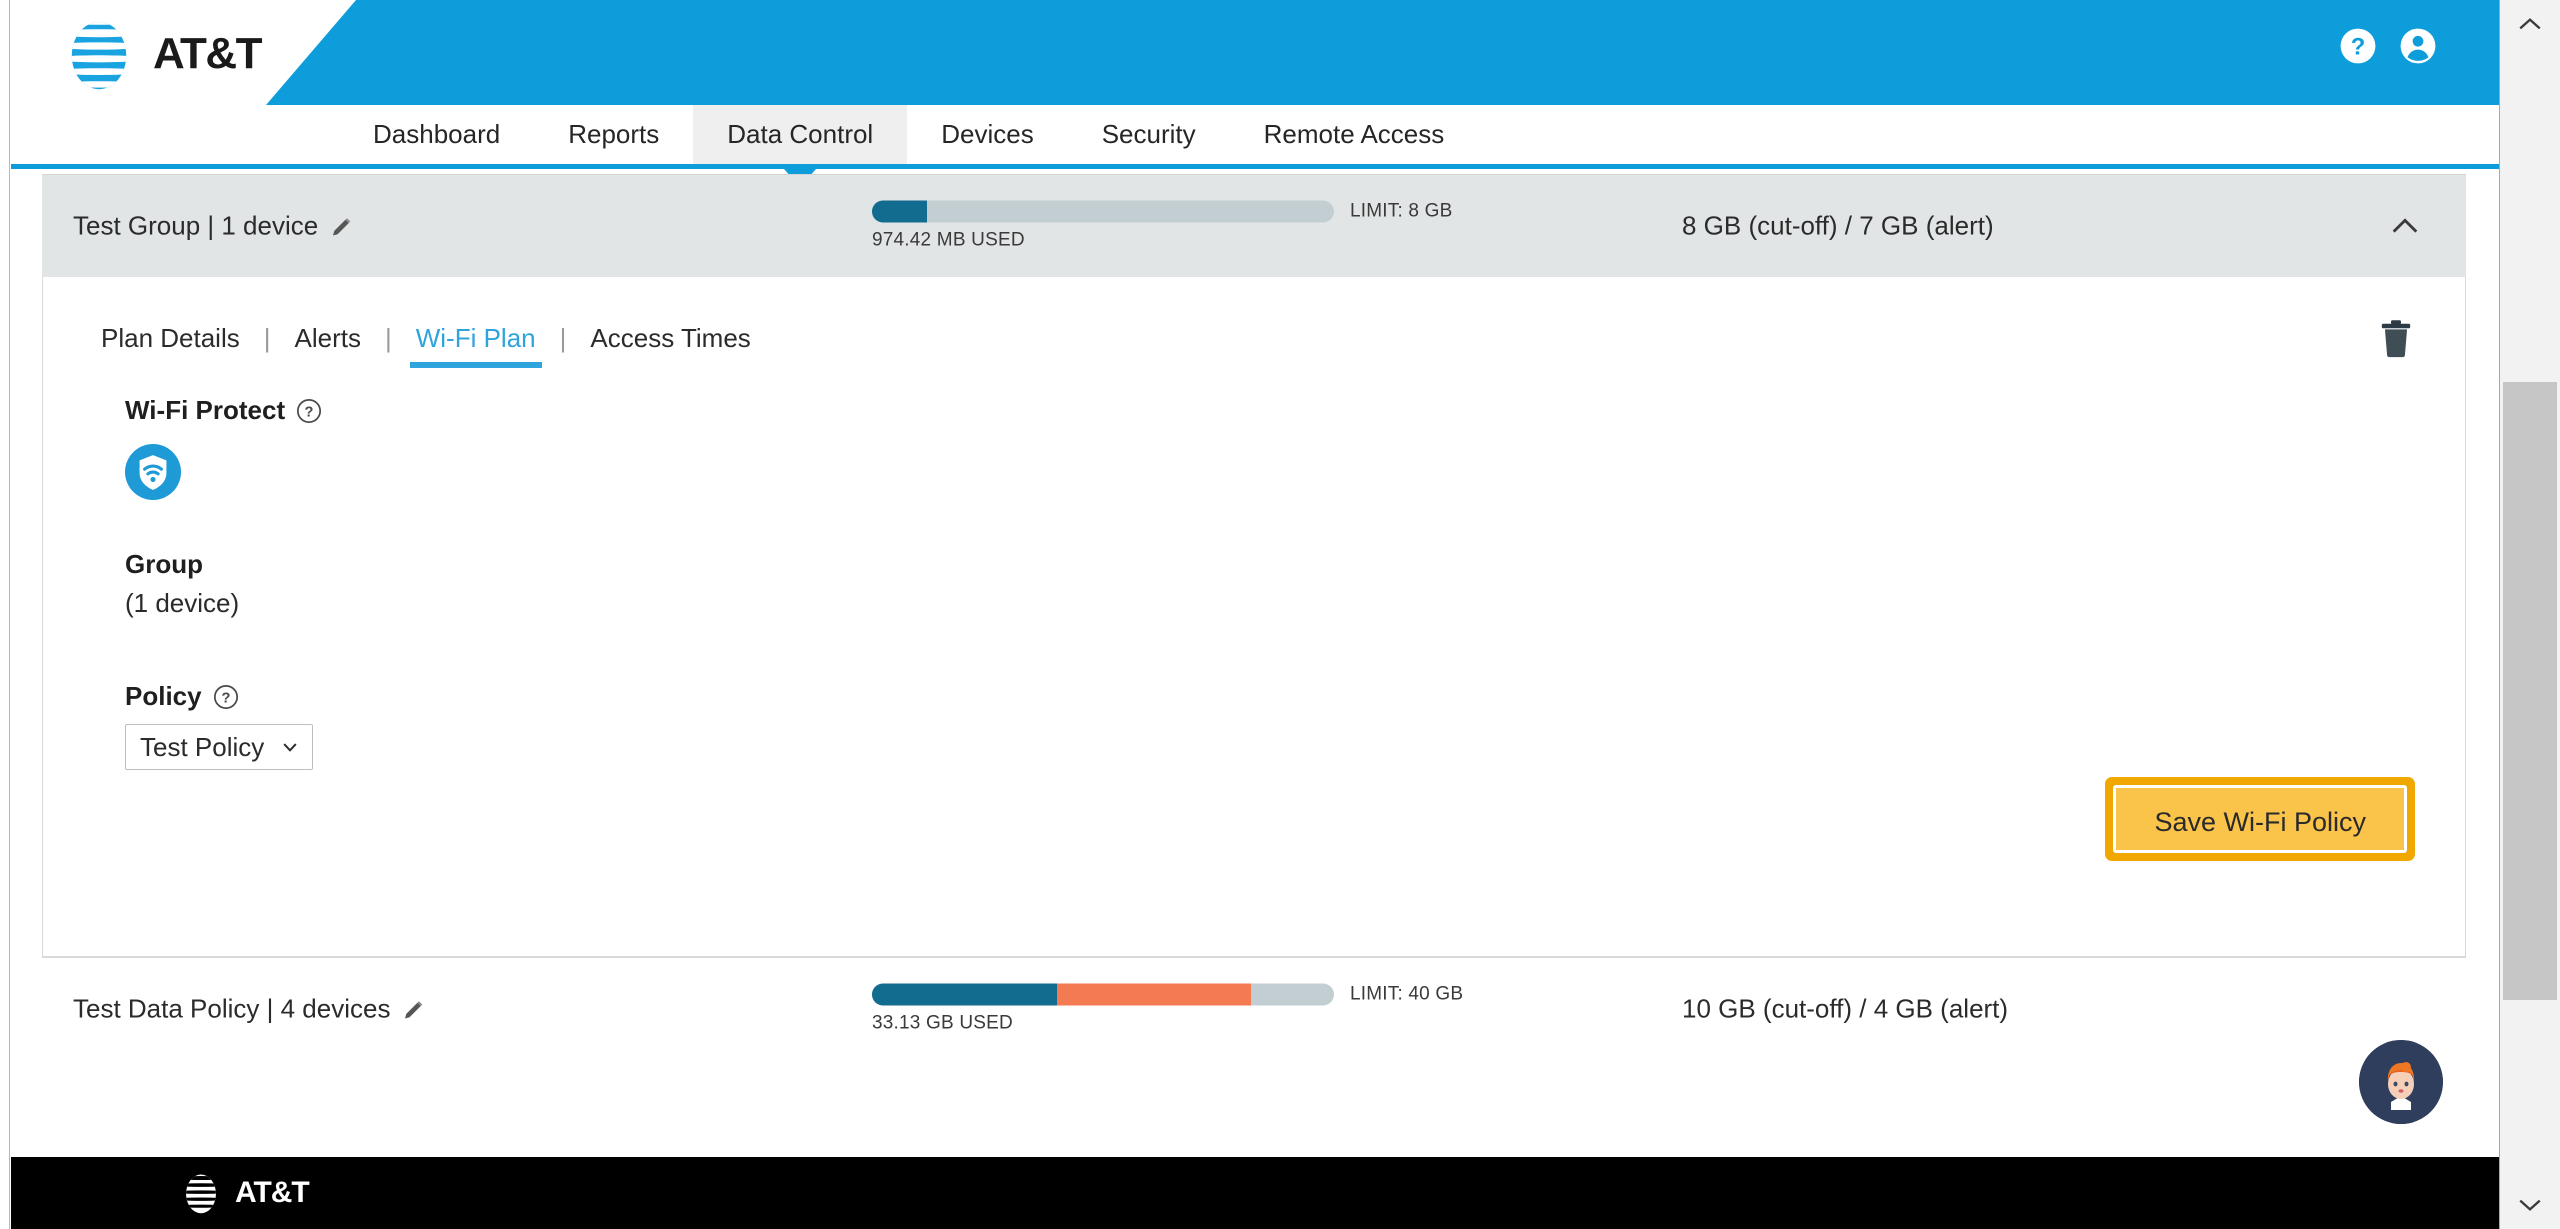 This screenshot has height=1229, width=2560. I want to click on usage-bar-overage-segment, so click(1153, 994).